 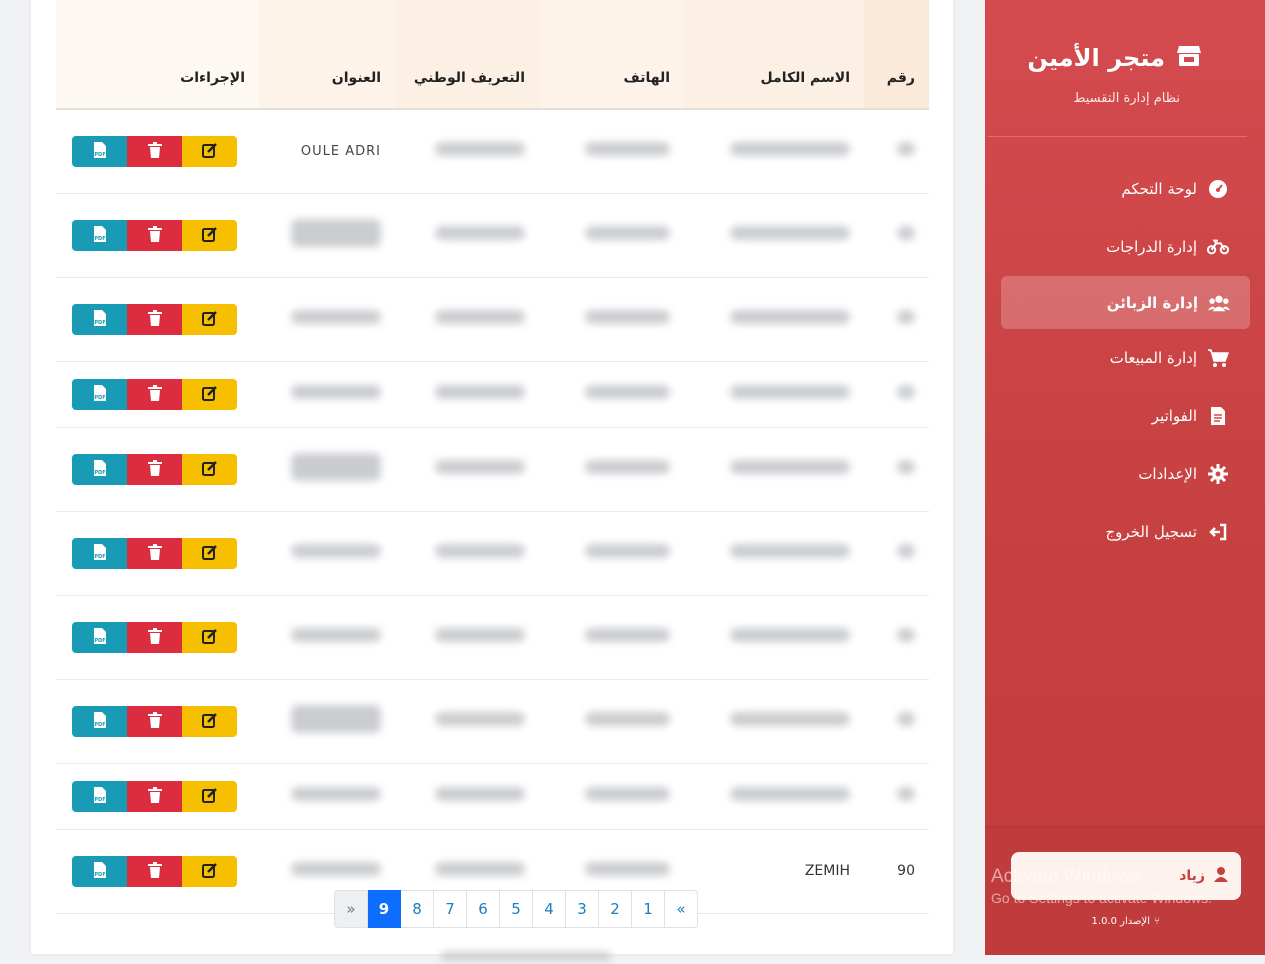 I want to click on sidebar-item-label: إدارة الزبائن, so click(x=1152, y=302).